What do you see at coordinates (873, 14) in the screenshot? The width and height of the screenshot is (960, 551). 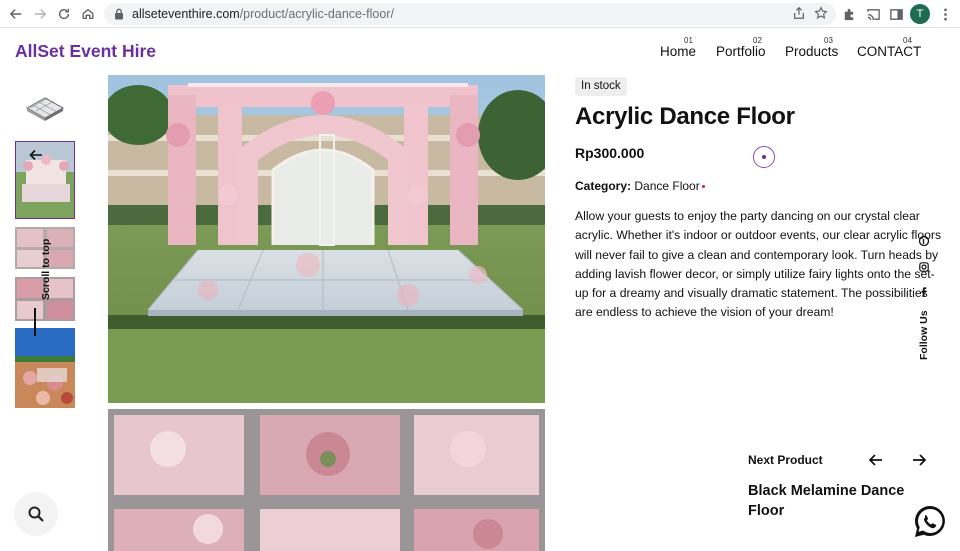 I see `cast-icon` at bounding box center [873, 14].